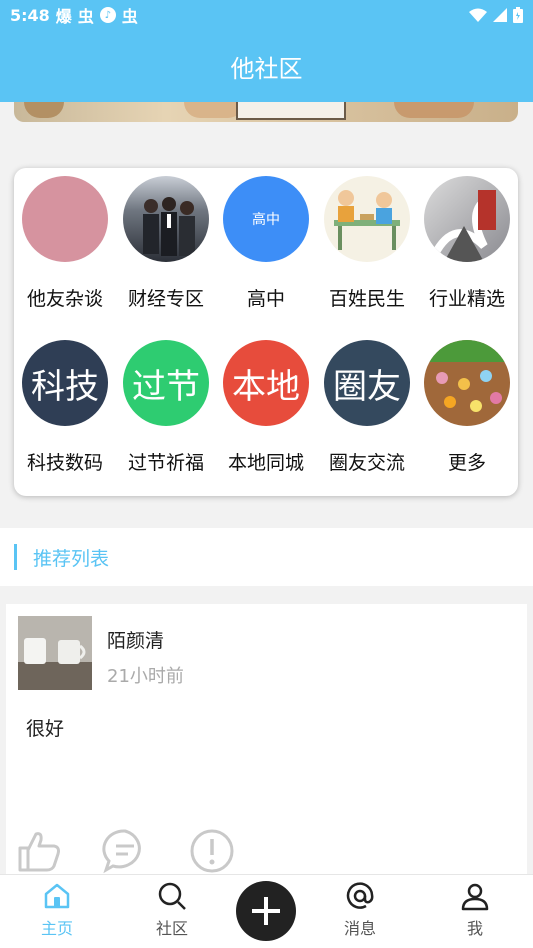  I want to click on category-livelihood: 百姓民生, so click(367, 243).